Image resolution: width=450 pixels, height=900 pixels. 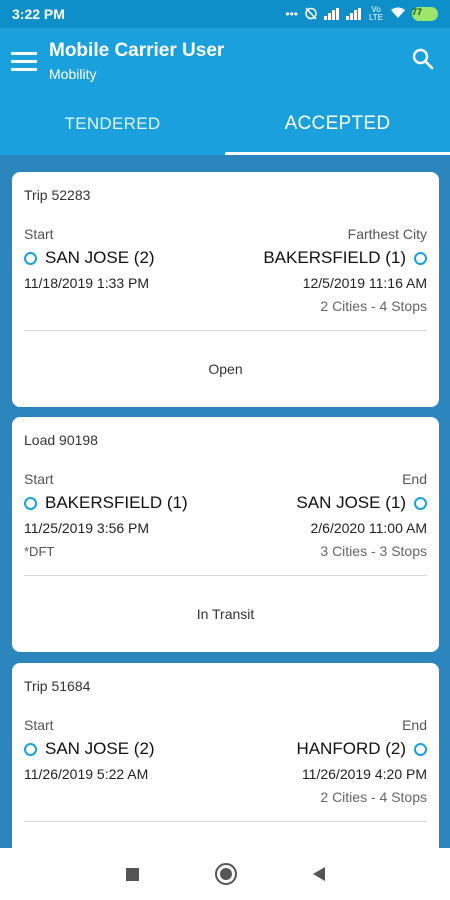 I want to click on signal-icon, so click(x=332, y=14).